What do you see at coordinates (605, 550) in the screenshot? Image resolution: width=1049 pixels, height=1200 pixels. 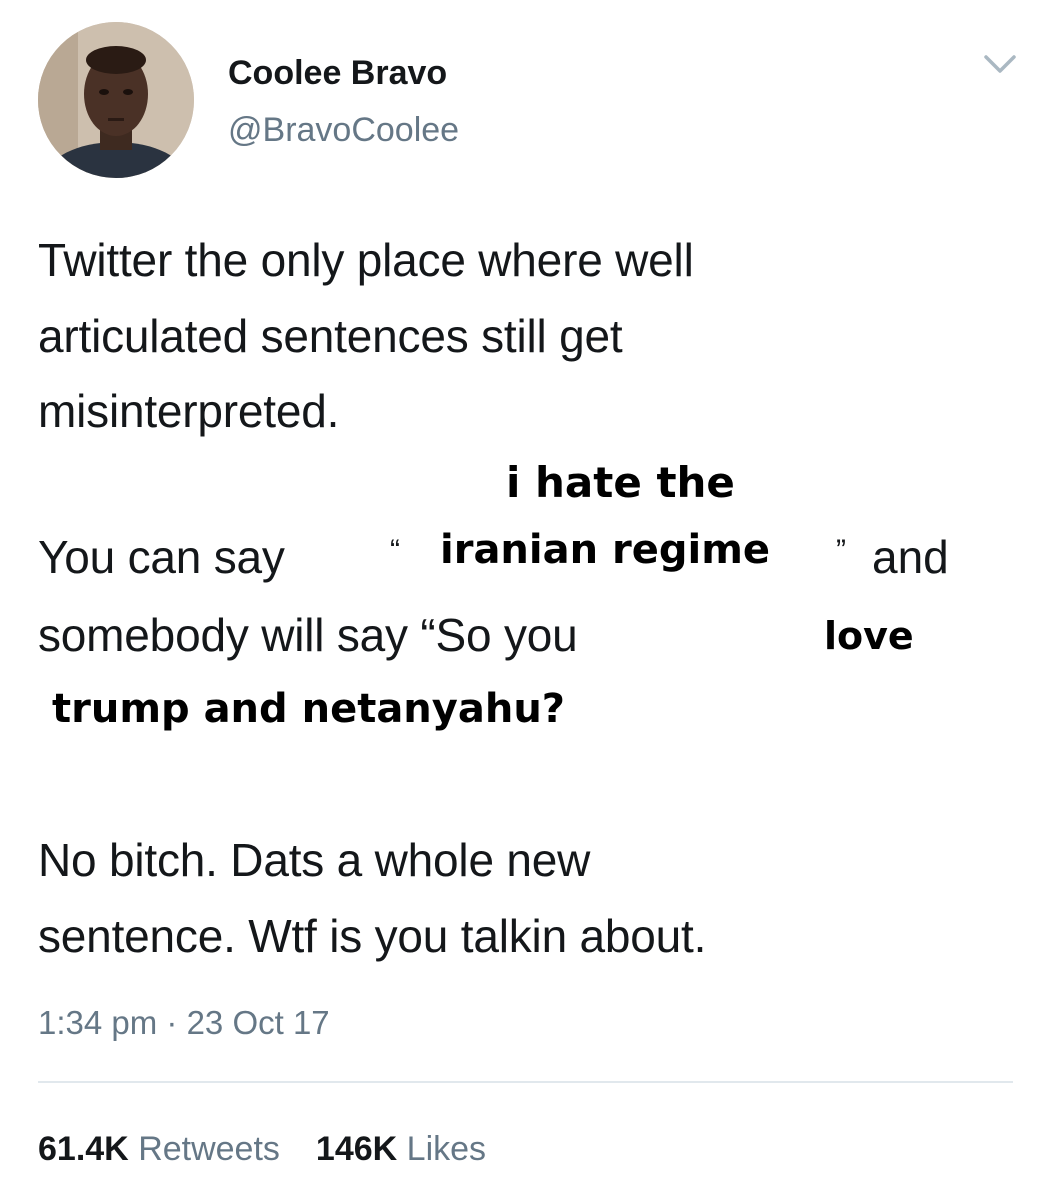 I see `overlay-caption: iranian regime` at bounding box center [605, 550].